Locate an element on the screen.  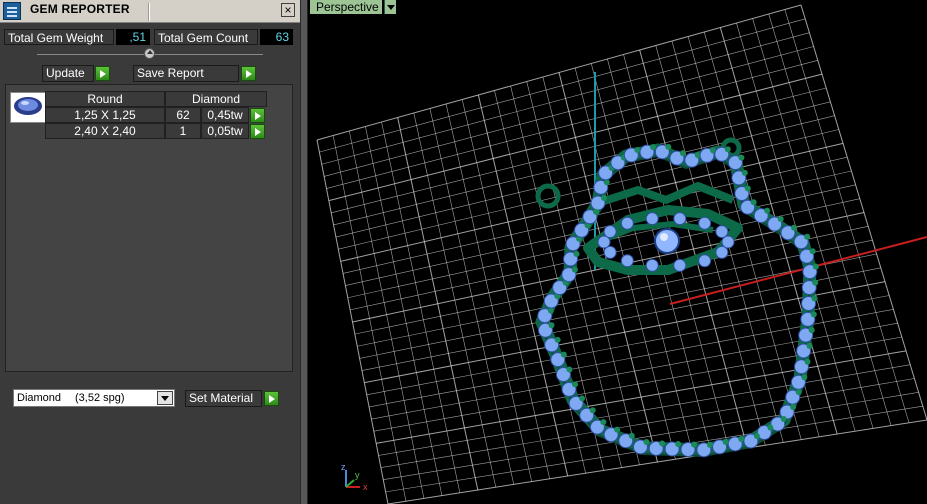
save-report-arrow-icon is located at coordinates (248, 73).